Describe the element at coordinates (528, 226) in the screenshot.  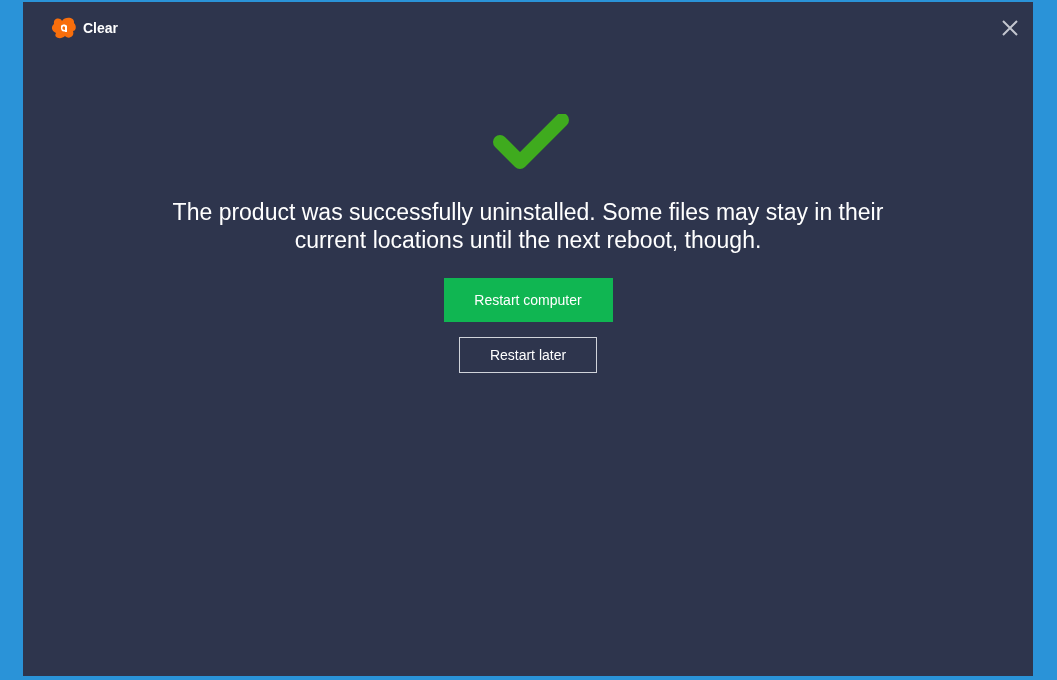
I see `success-message: The product was successfully uninstalled. Some files may stay in their current locations until the next reboot, though.` at that location.